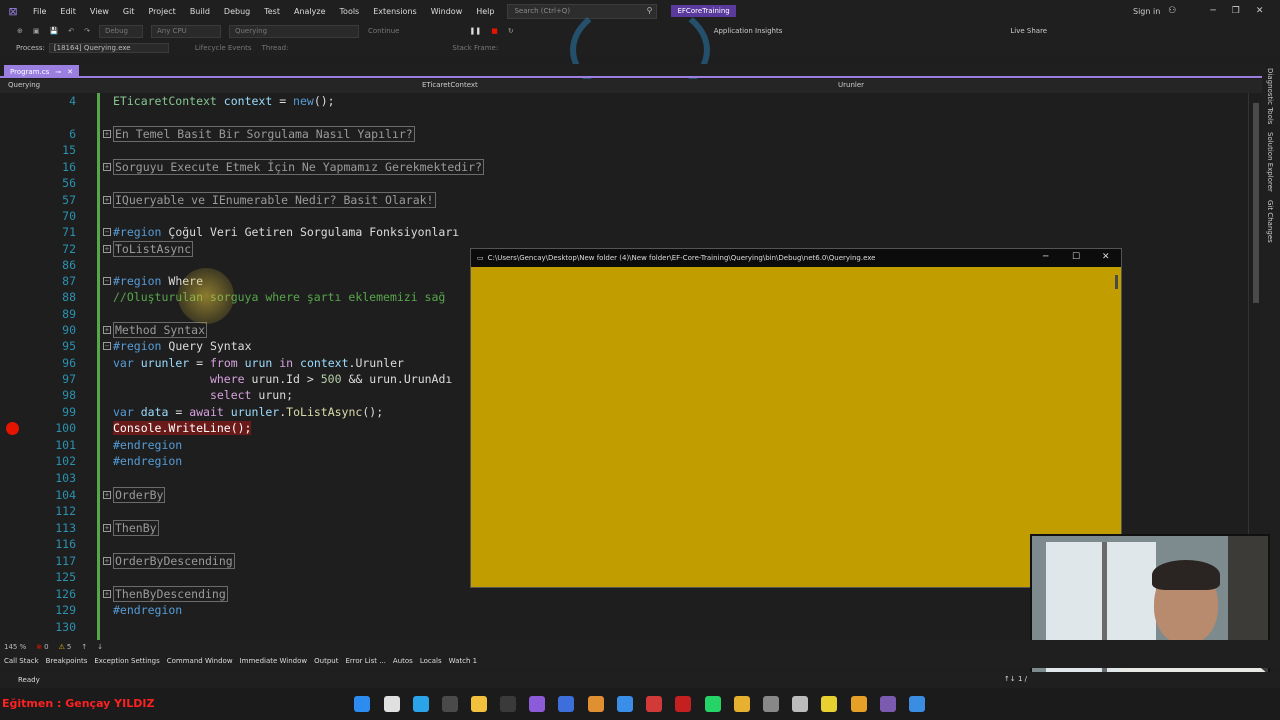  What do you see at coordinates (1172, 11) in the screenshot?
I see `account-icon: ⚇` at bounding box center [1172, 11].